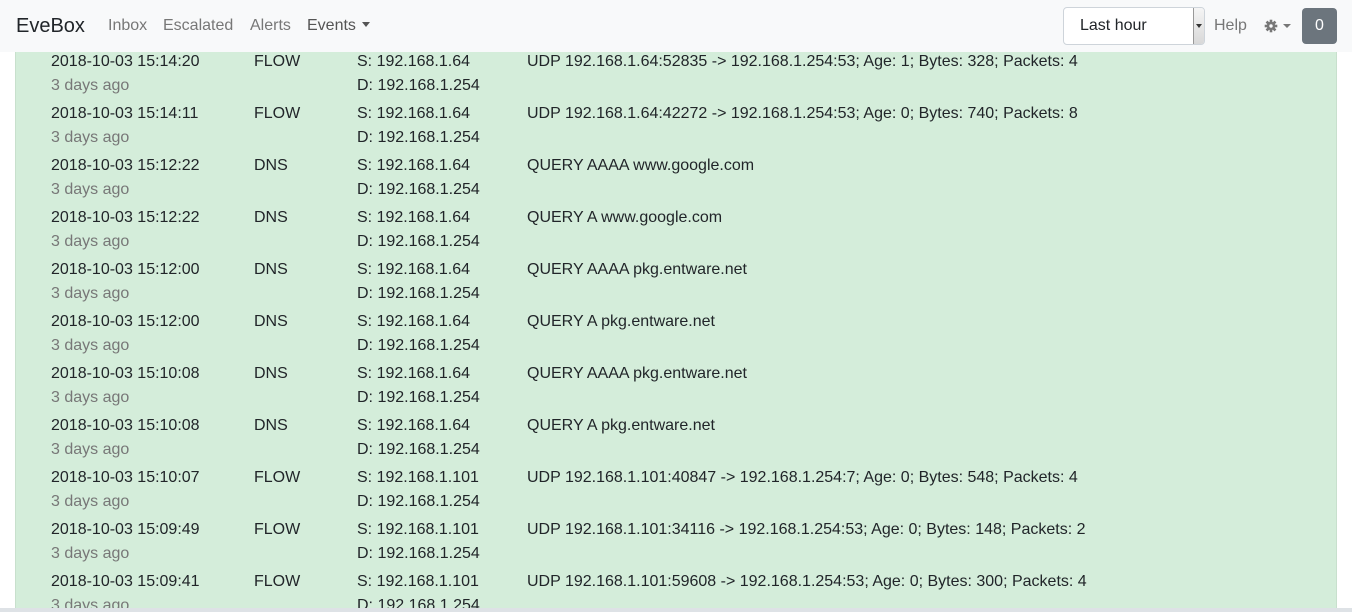  Describe the element at coordinates (125, 529) in the screenshot. I see `event-timestamp: 2018-10-03 15:09:49` at that location.